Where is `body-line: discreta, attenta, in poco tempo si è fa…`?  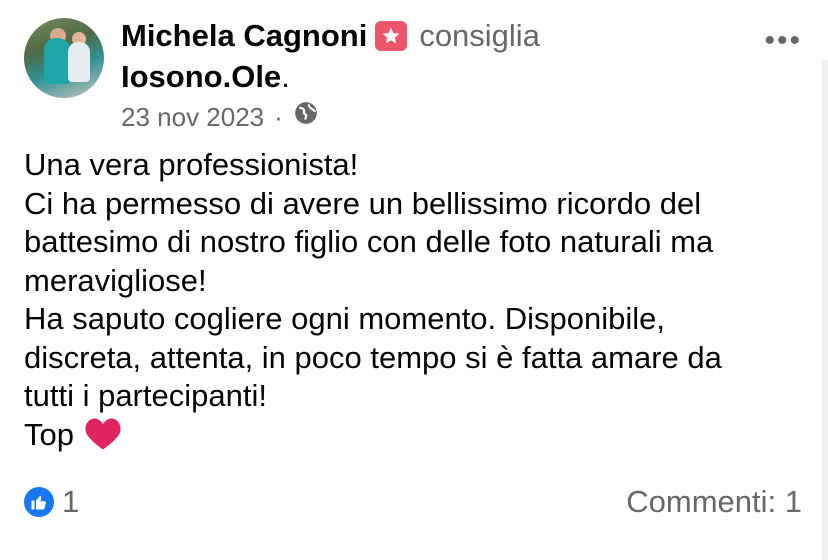
body-line: discreta, attenta, in poco tempo si è fa… is located at coordinates (373, 357).